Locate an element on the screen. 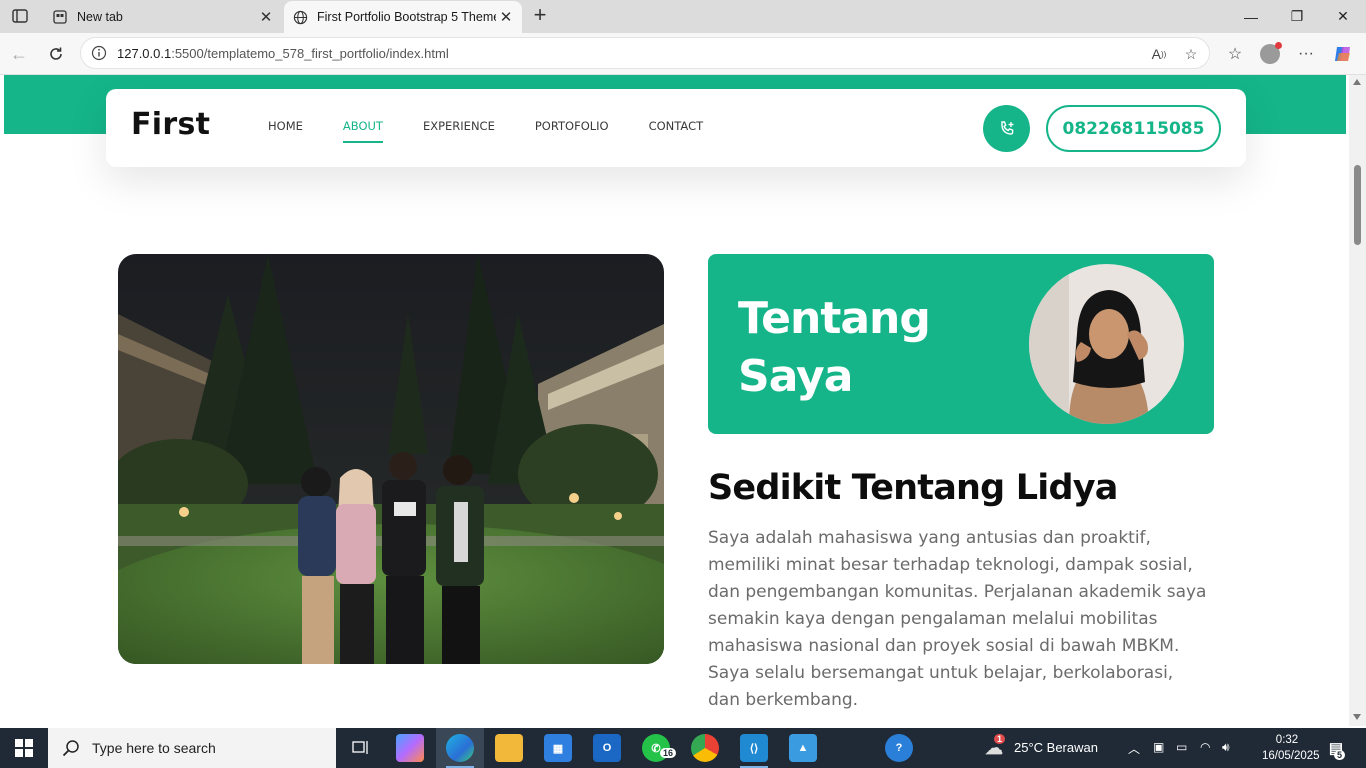 The image size is (1366, 768). tab-portfolio: First Portfolio Bootstrap 5 Theme ✕ is located at coordinates (403, 17).